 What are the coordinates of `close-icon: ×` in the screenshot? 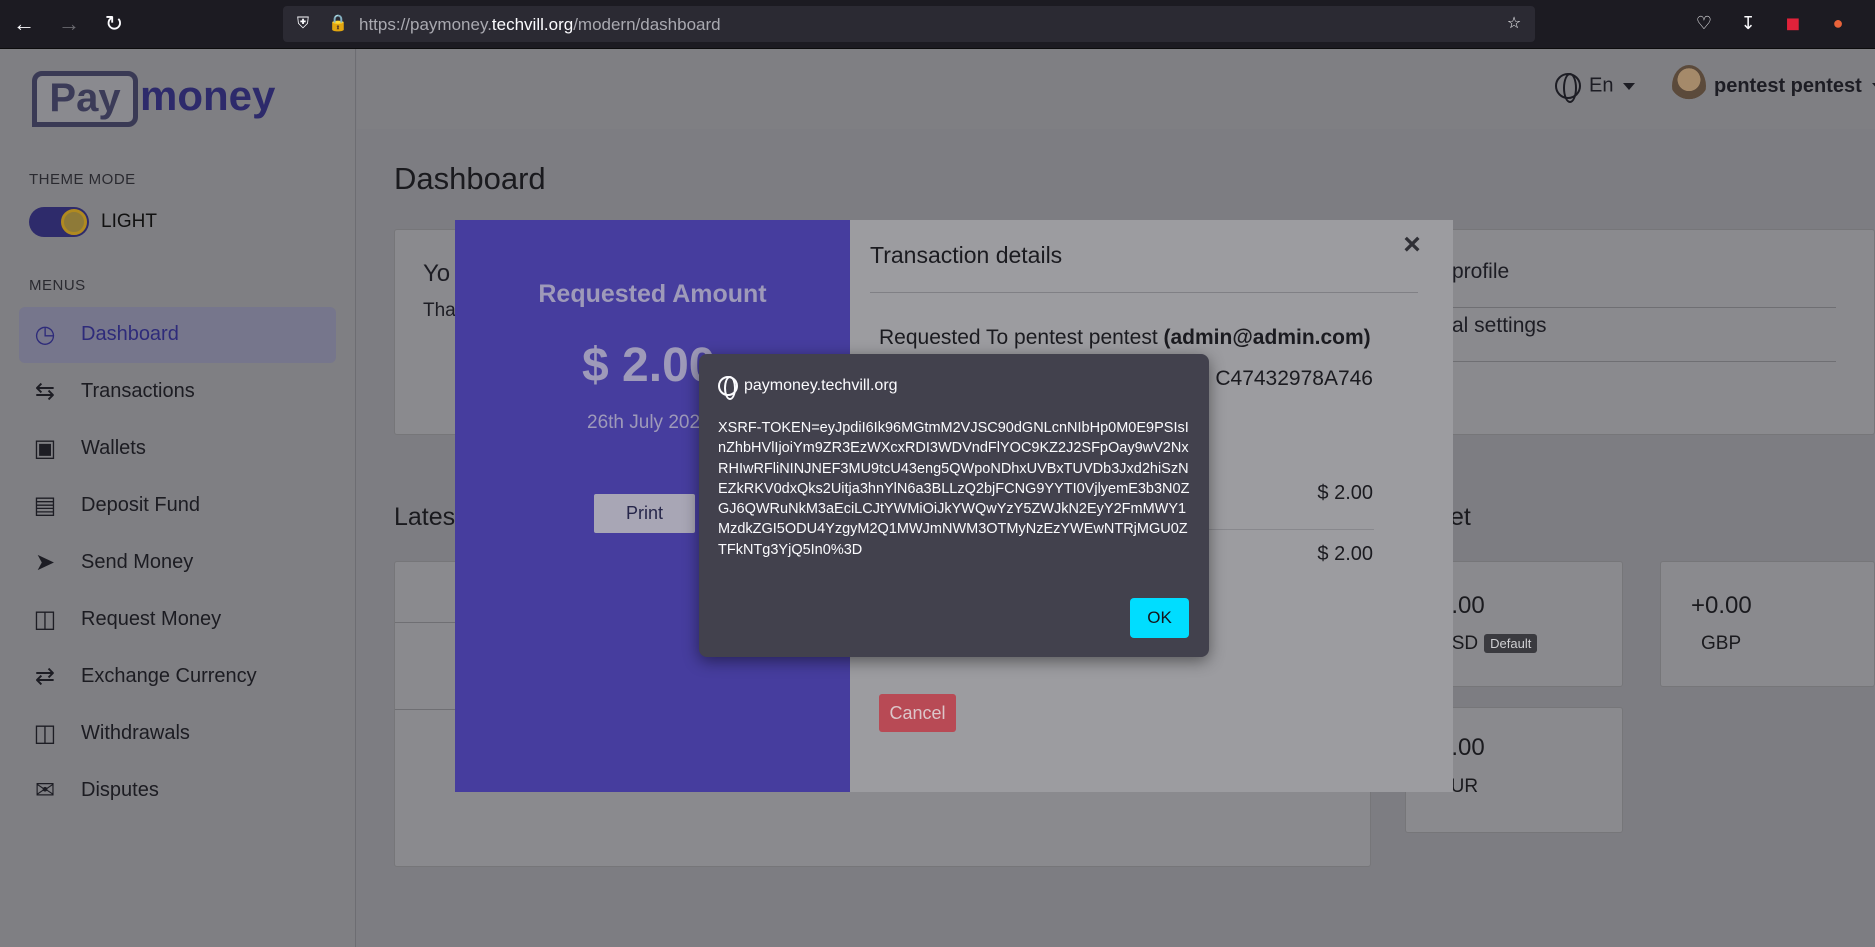 It's located at (1412, 245).